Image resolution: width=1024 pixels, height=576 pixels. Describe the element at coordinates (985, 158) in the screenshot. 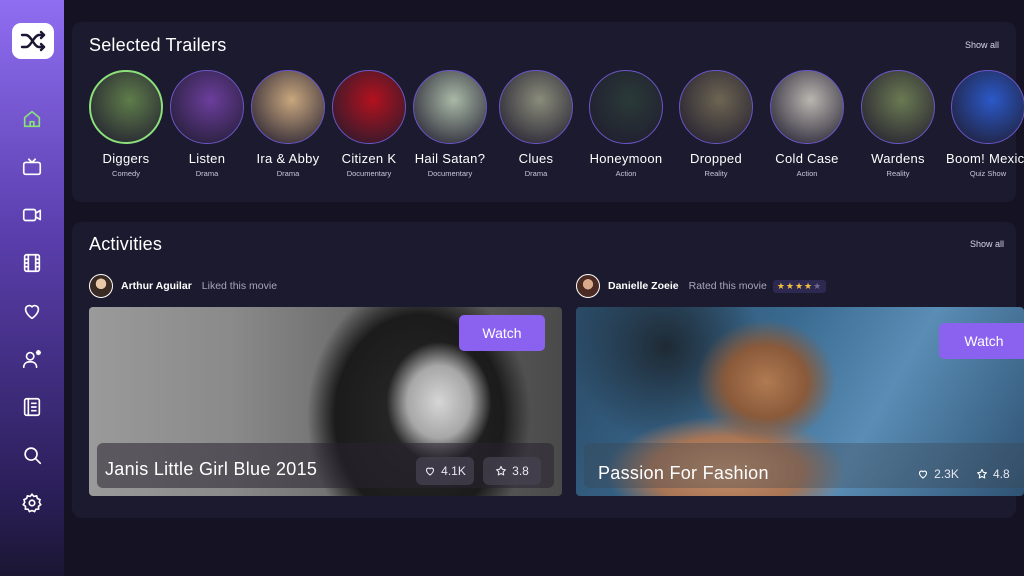

I see `trailer-title: Boom! Mexico` at that location.